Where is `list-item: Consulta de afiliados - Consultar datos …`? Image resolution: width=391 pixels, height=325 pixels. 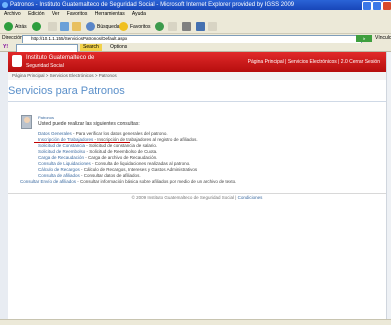
list-item: Consulta de afiliados - Consultar datos … is located at coordinates (89, 175).